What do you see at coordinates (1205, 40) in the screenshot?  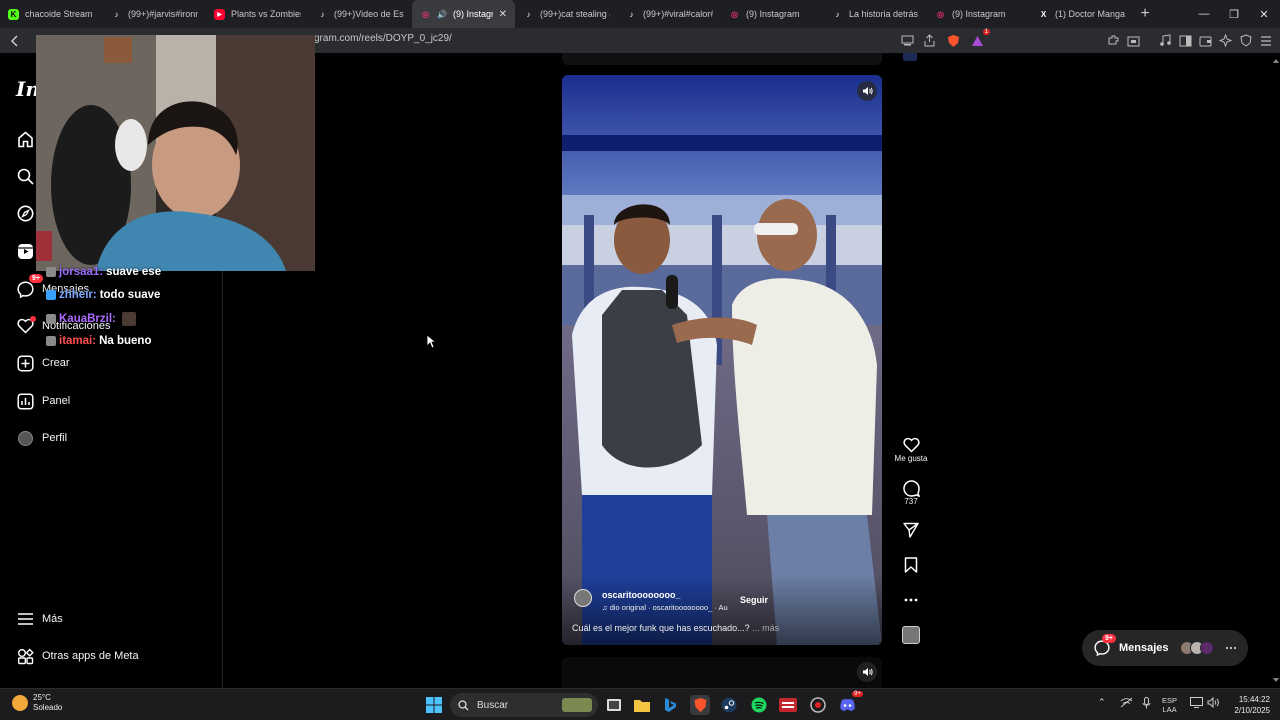 I see `wallet-icon` at bounding box center [1205, 40].